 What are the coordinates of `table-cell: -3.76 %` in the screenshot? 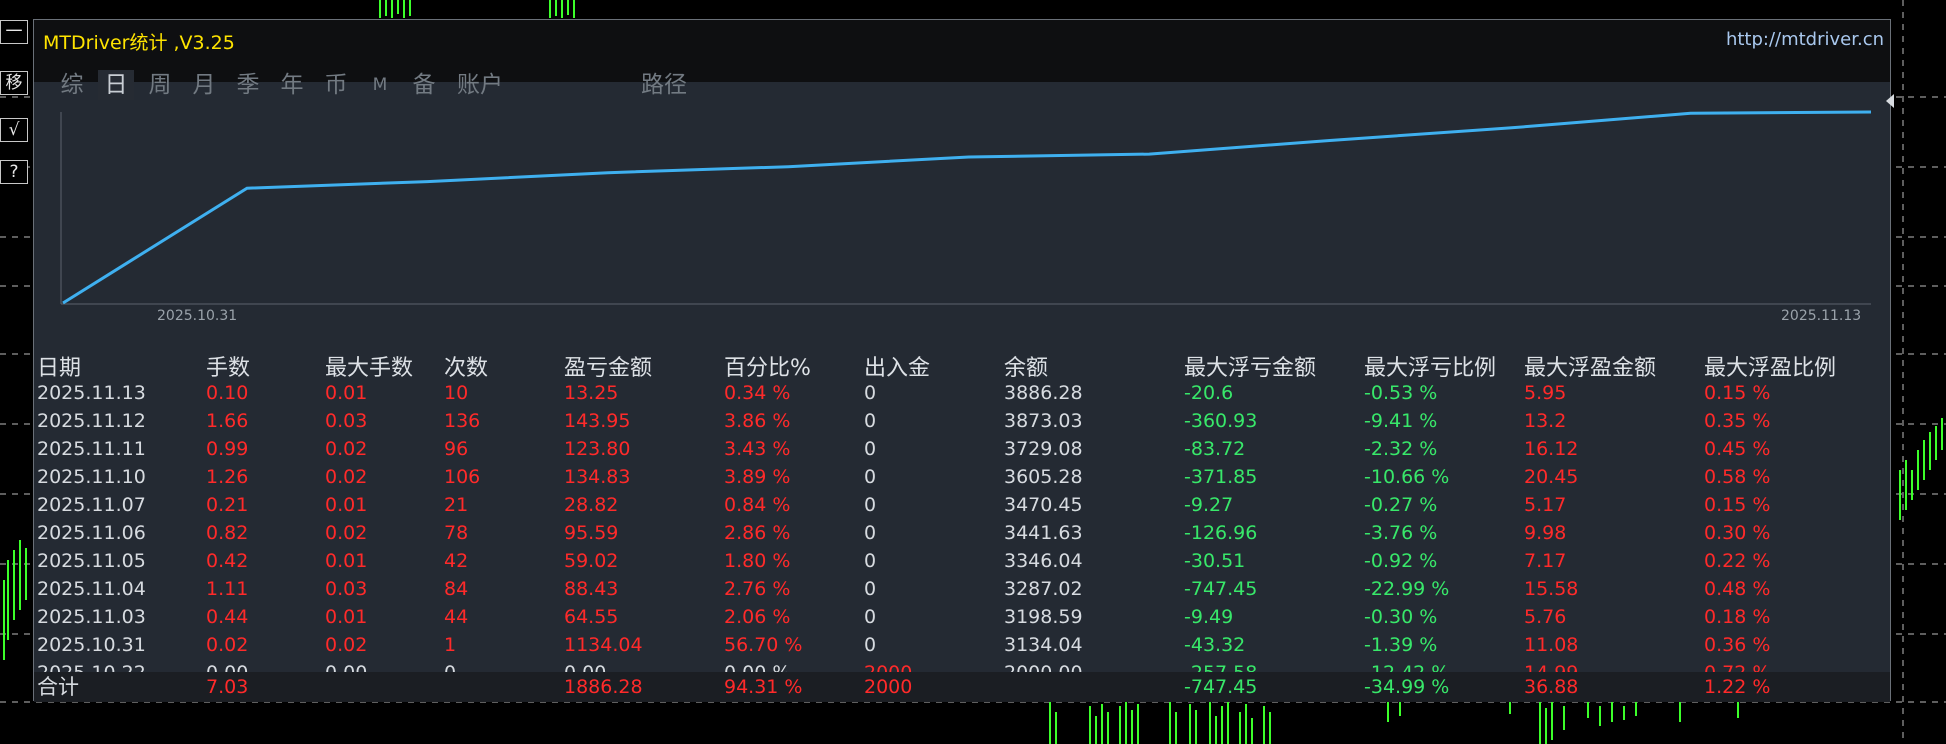 It's located at (1401, 533).